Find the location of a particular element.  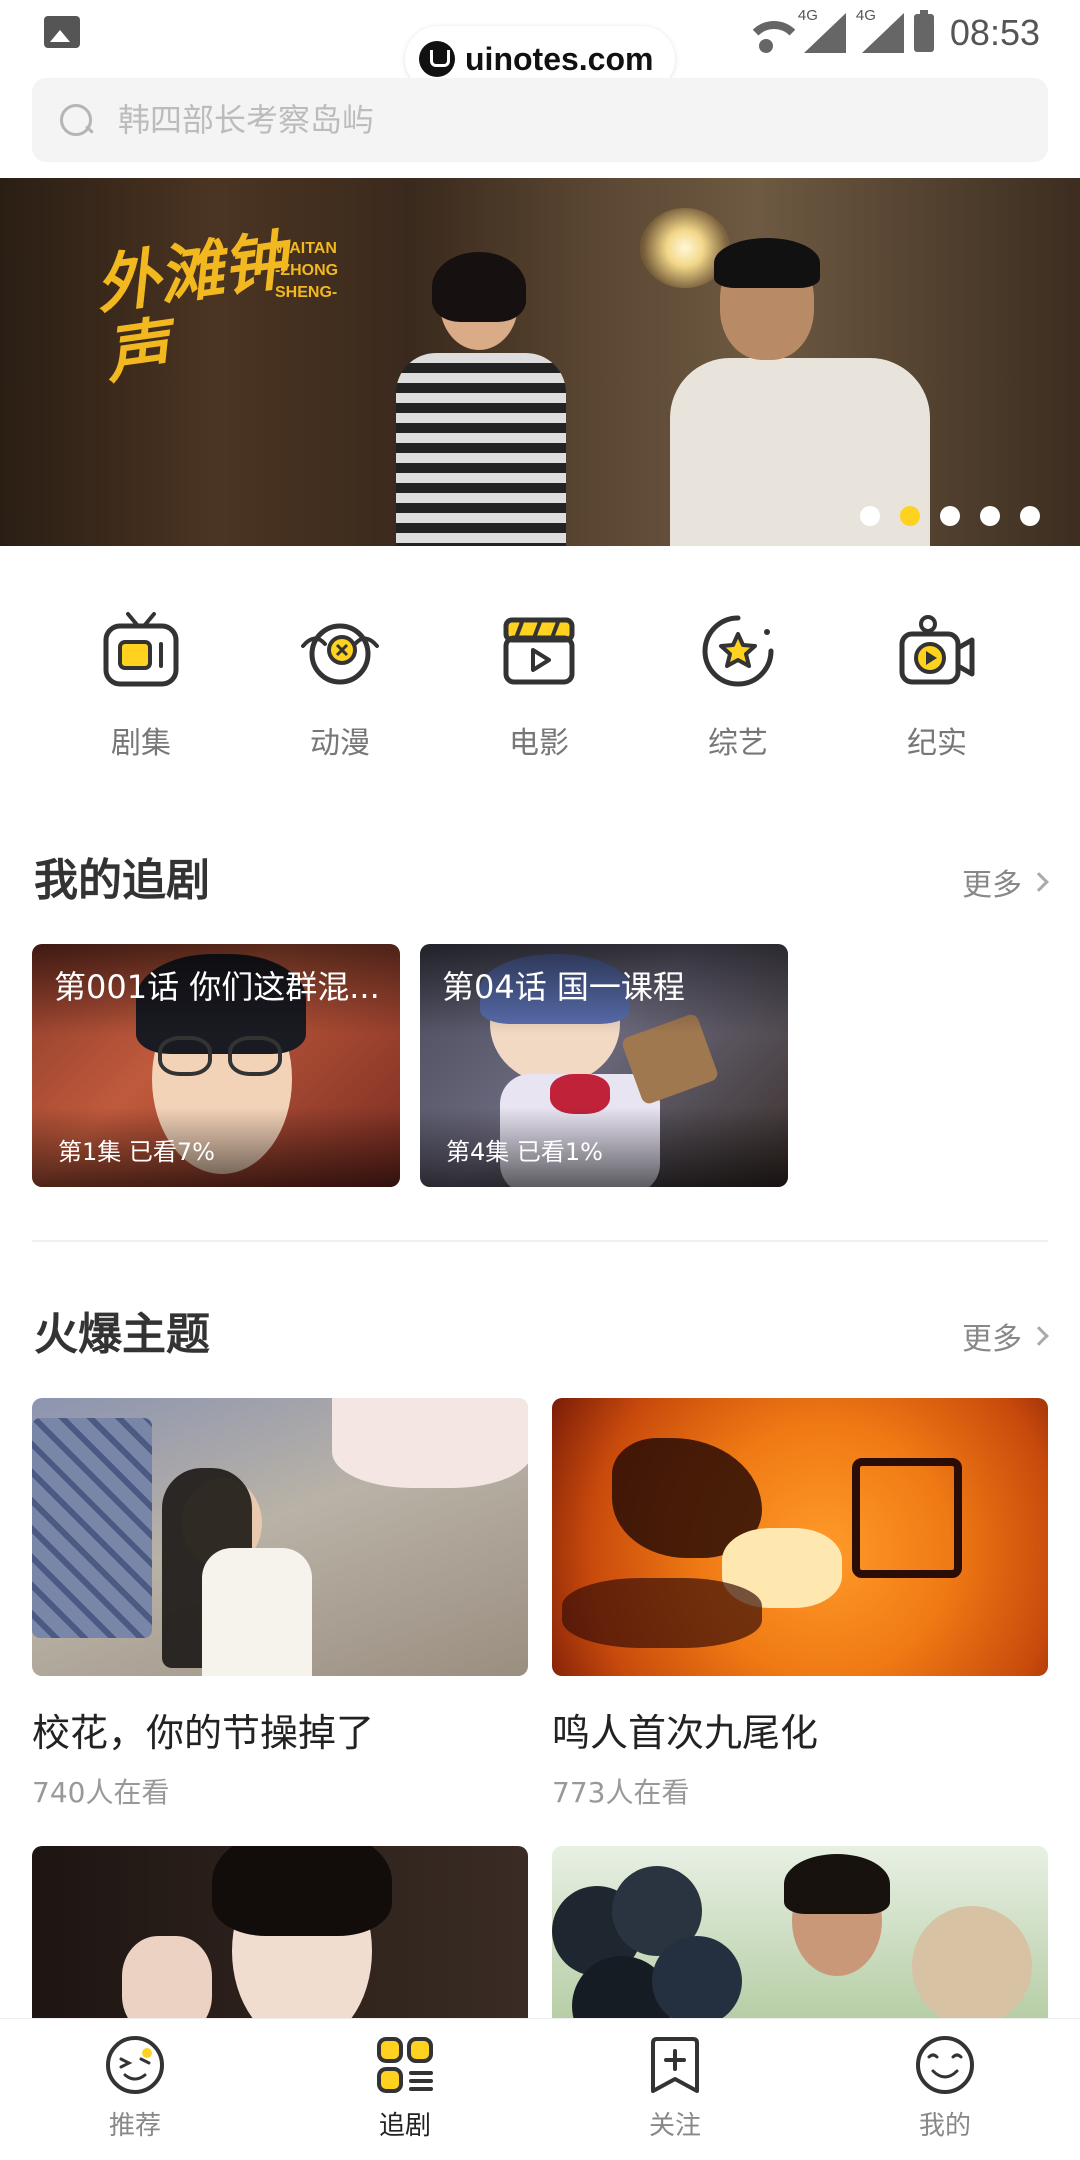

topic-name: 鸣人首次九尾化 is located at coordinates (685, 1733).